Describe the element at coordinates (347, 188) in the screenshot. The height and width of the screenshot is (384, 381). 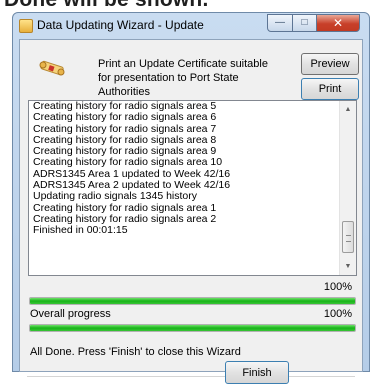
I see `log-scrollbar: ▲ ▼` at that location.